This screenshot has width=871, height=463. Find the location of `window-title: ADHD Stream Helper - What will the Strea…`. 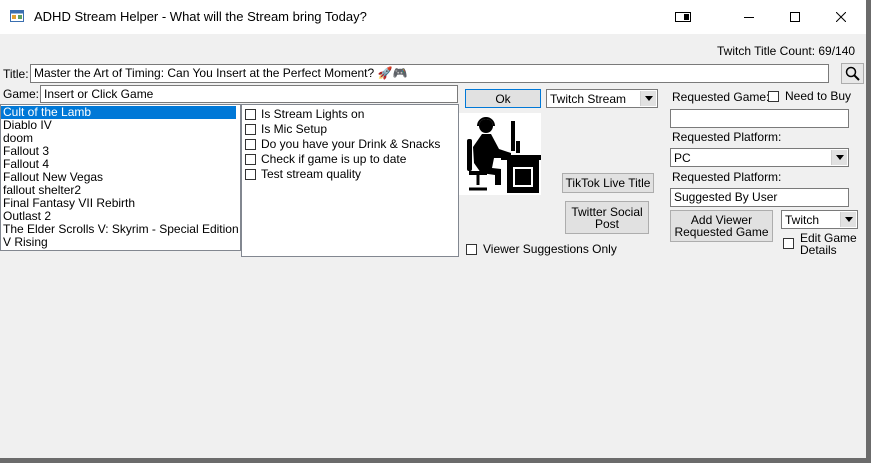

window-title: ADHD Stream Helper - What will the Strea… is located at coordinates (200, 16).